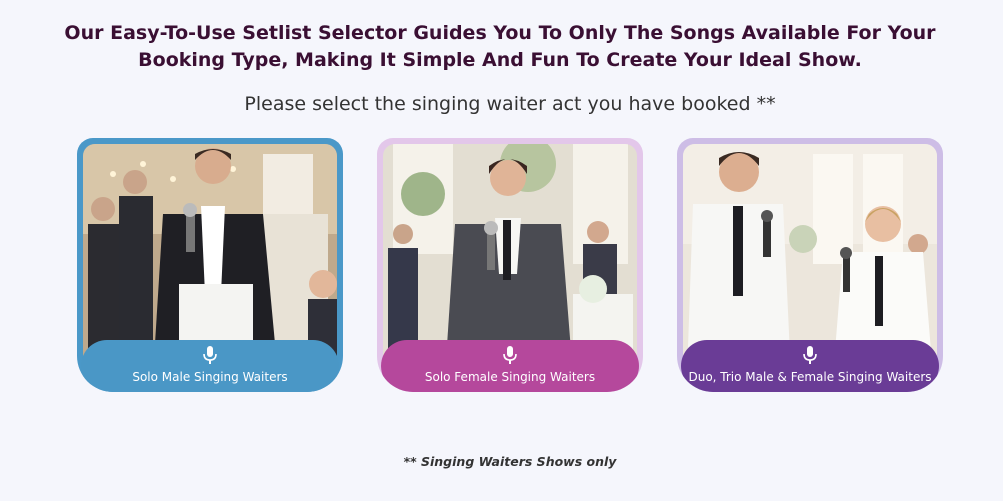 The image size is (1003, 501). I want to click on card-pill-solo-male: Solo Male Singing Waiters, so click(210, 366).